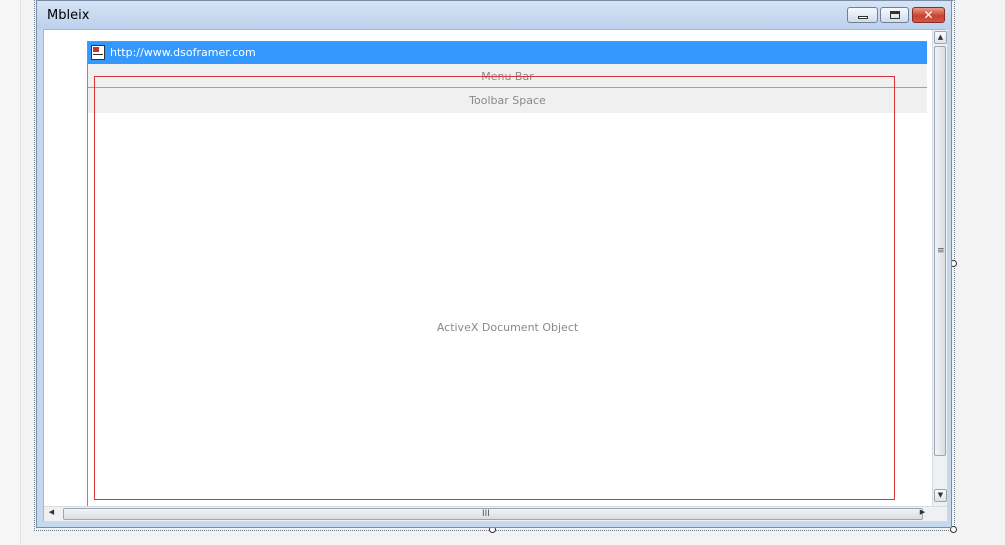 This screenshot has height=545, width=1005. I want to click on menu-bar-label: Menu Bar, so click(507, 76).